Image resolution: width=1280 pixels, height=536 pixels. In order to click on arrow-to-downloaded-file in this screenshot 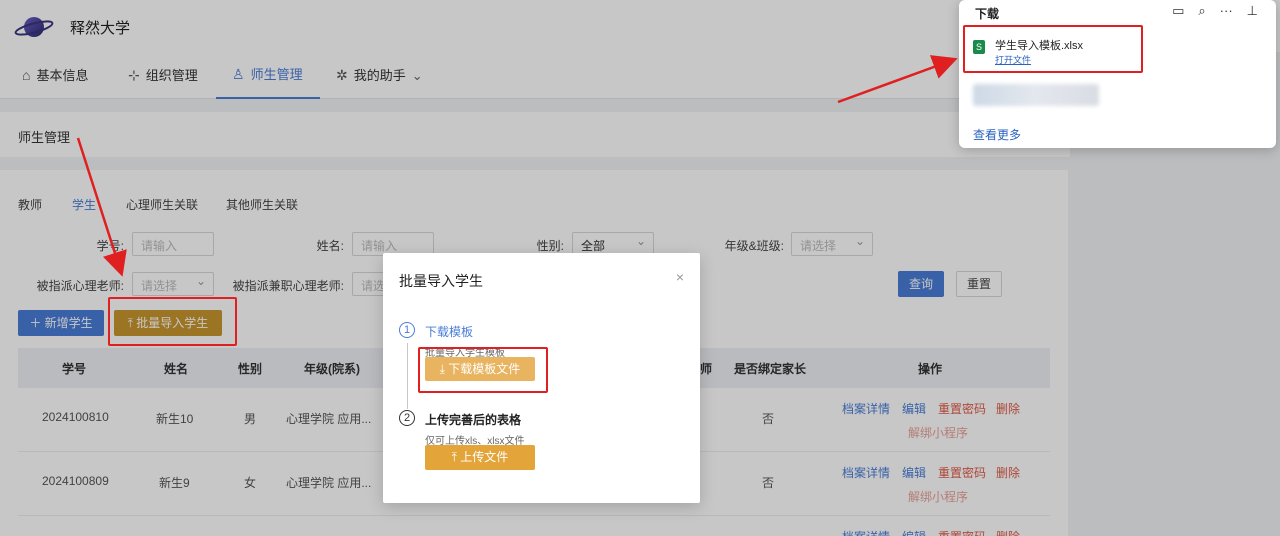, I will do `click(897, 79)`.